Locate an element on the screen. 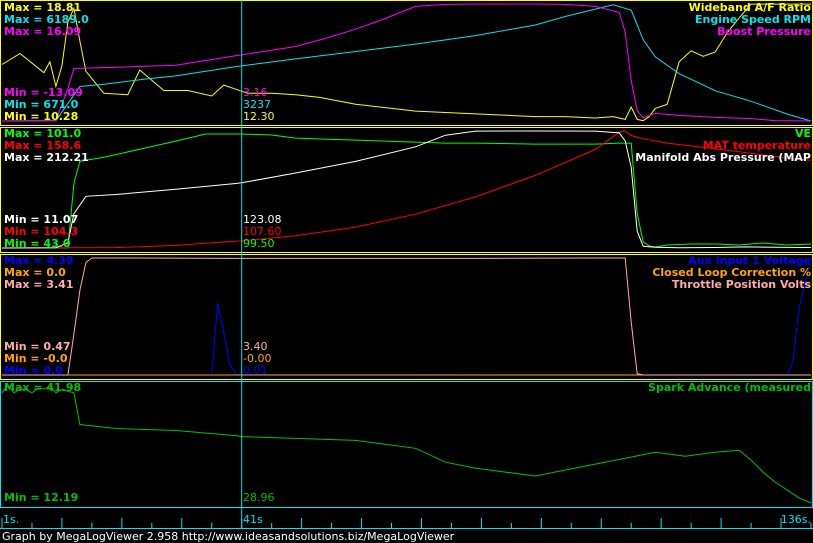 This screenshot has width=813, height=543. axis-end-label: 136s. is located at coordinates (795, 519).